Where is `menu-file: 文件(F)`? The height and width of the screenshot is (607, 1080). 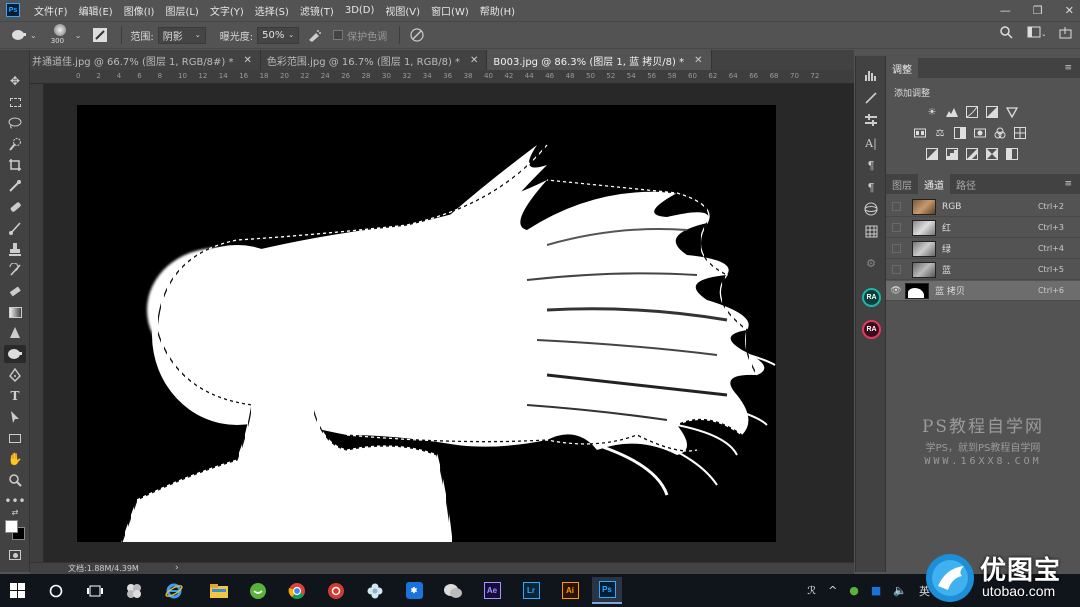
menu-file: 文件(F) is located at coordinates (51, 10).